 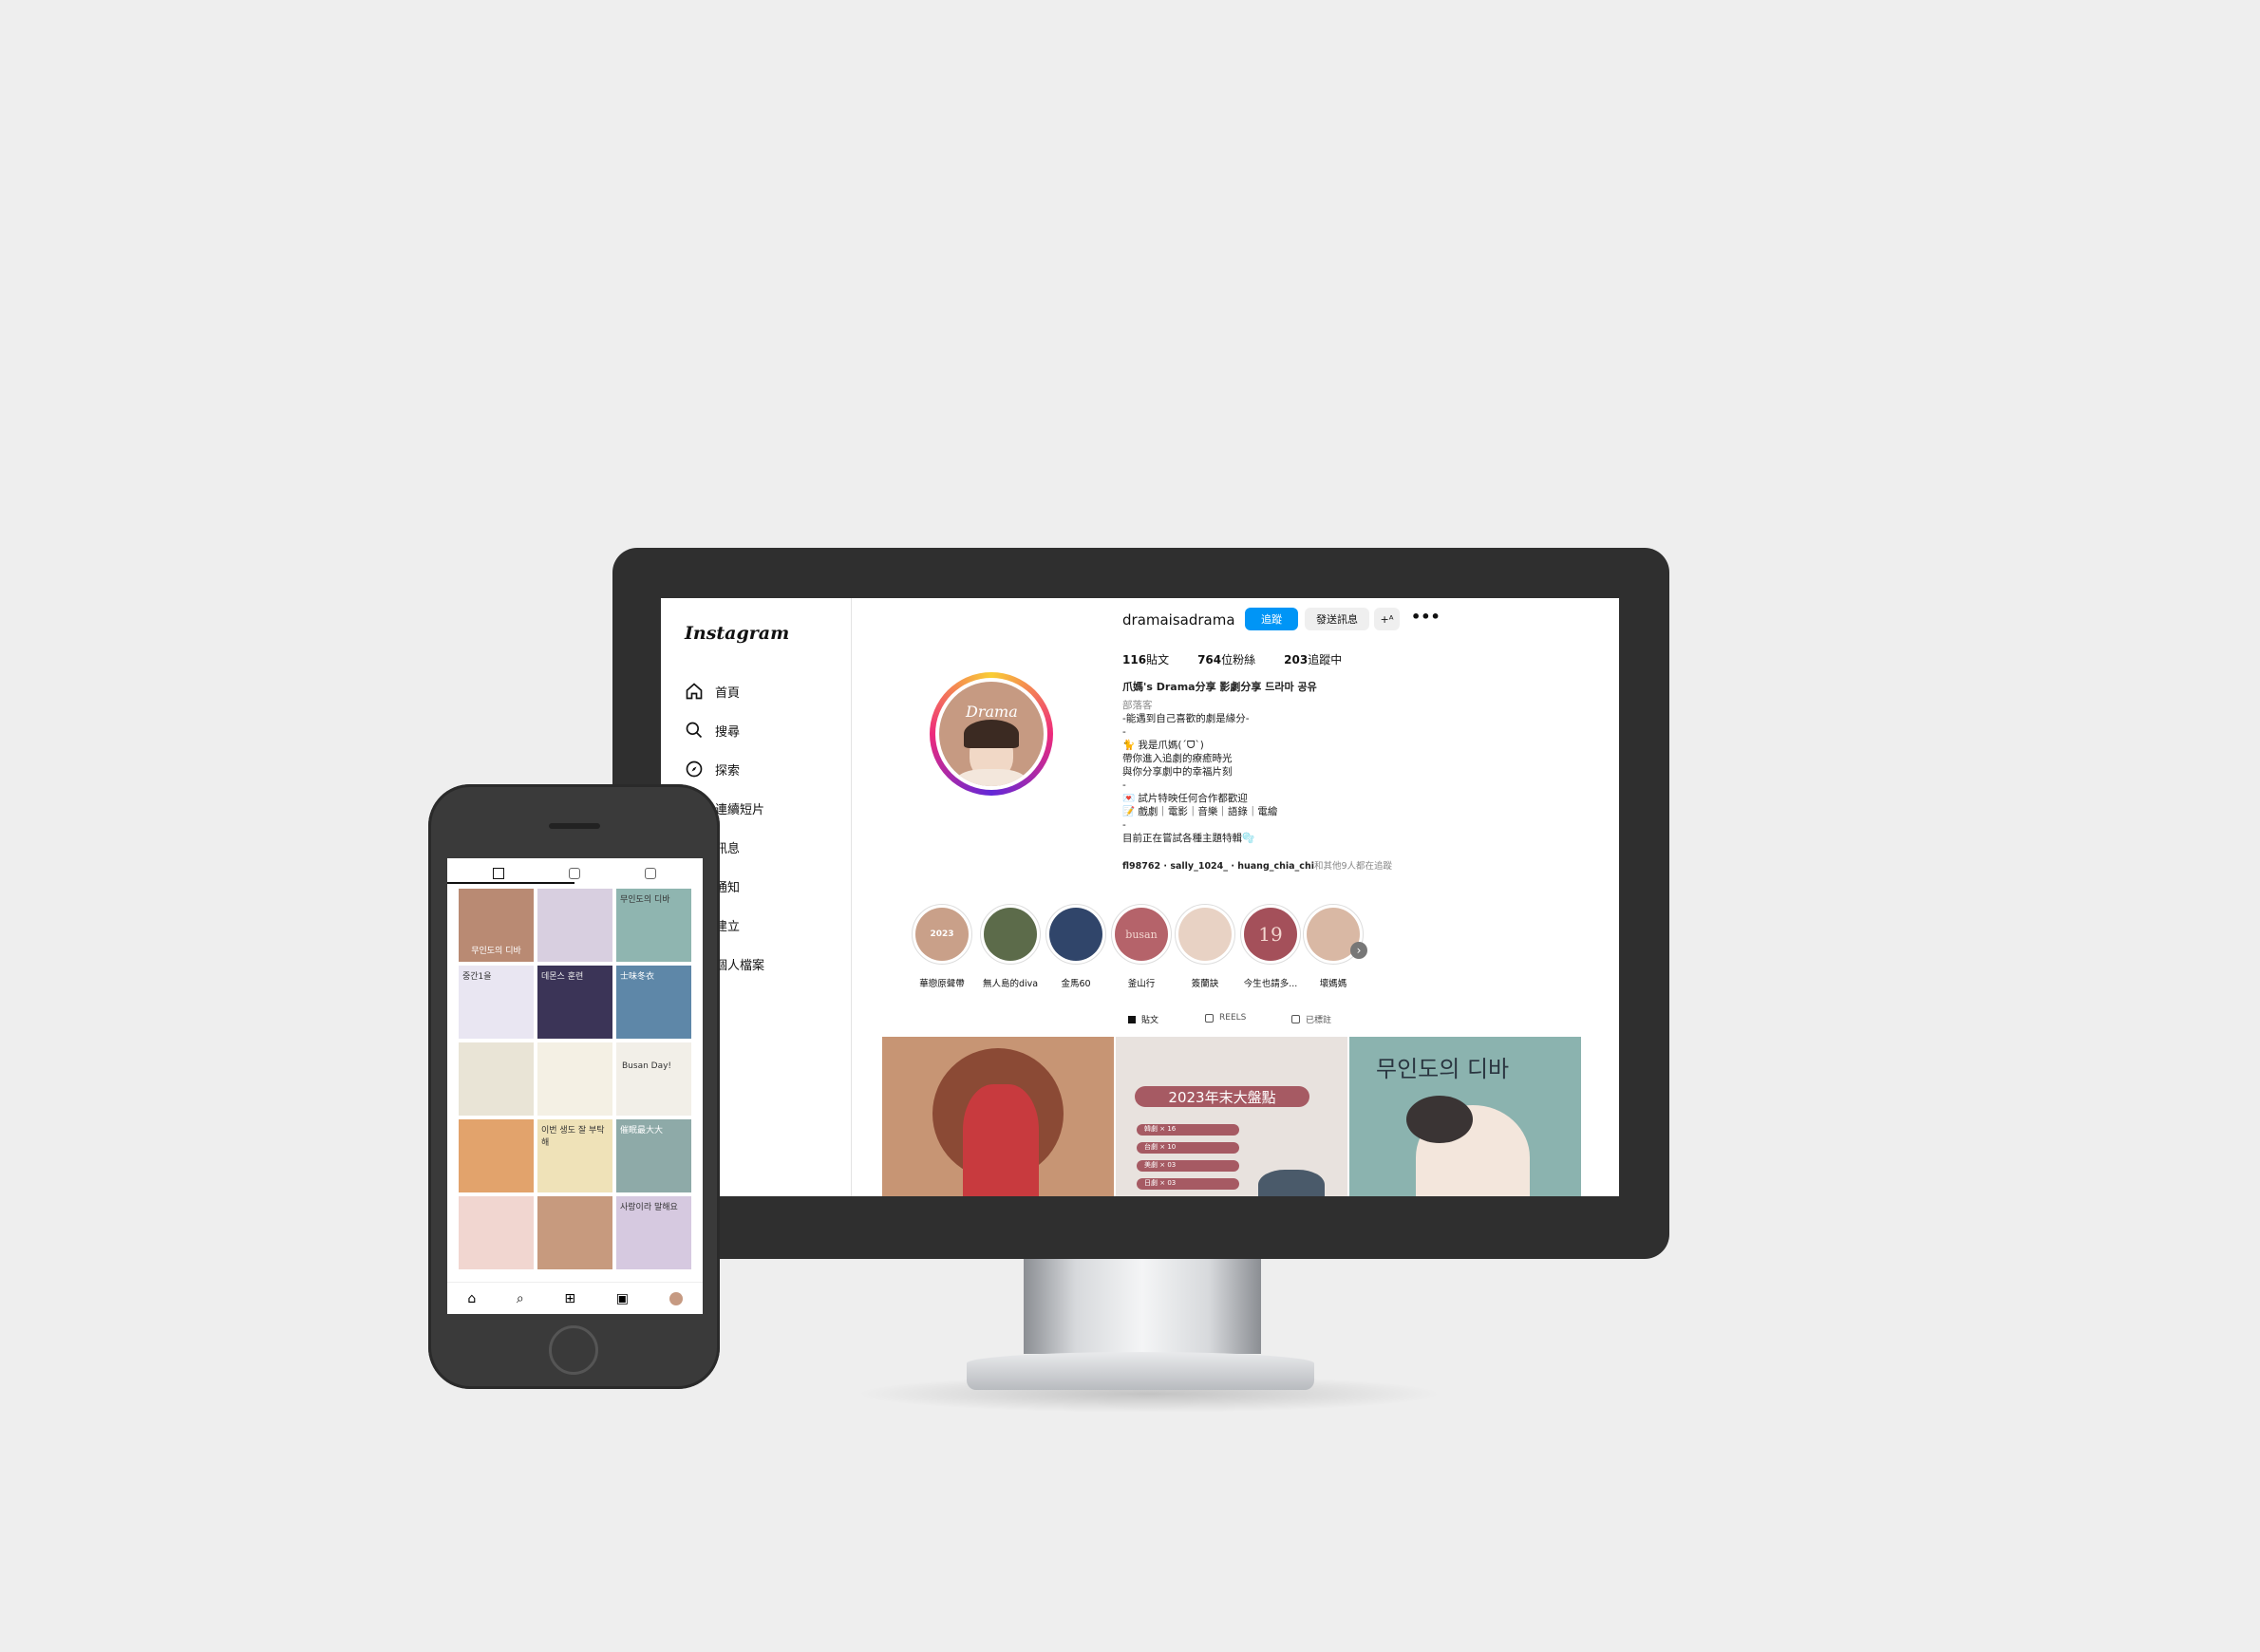 What do you see at coordinates (1205, 984) in the screenshot?
I see `story-label: 簽蘭訣` at bounding box center [1205, 984].